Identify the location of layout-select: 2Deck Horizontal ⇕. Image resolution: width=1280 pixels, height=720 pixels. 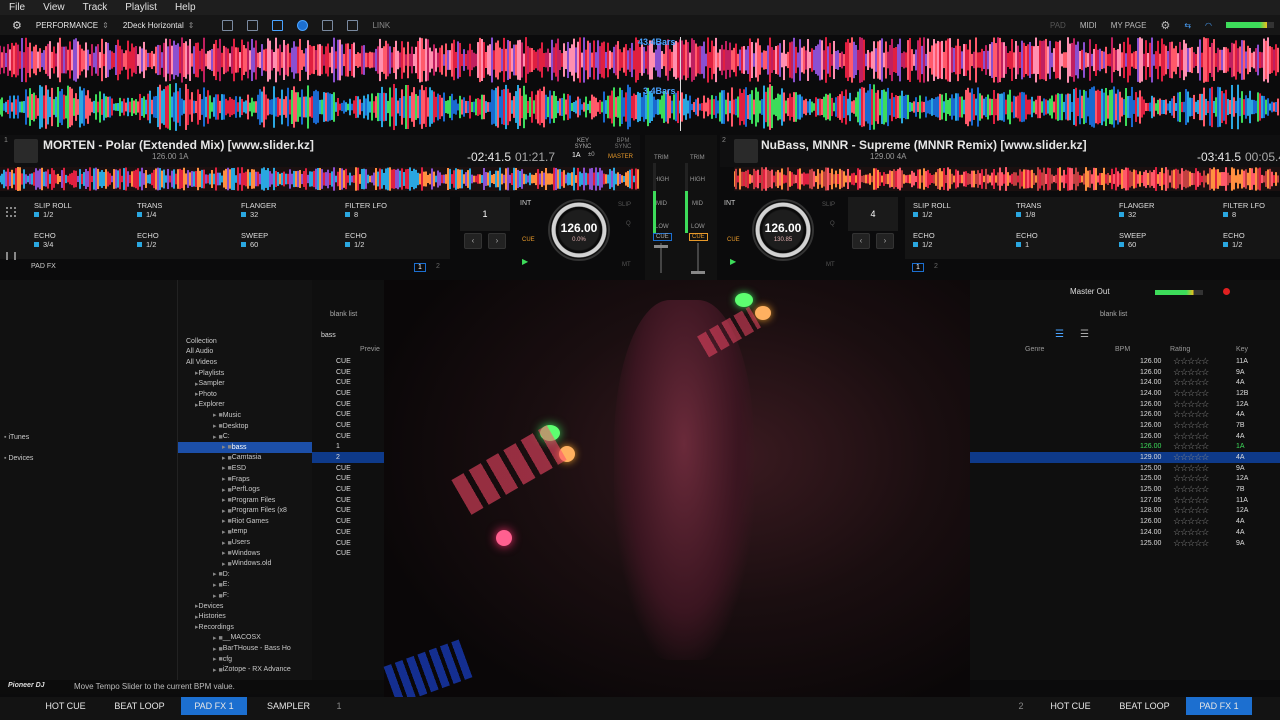
(159, 25).